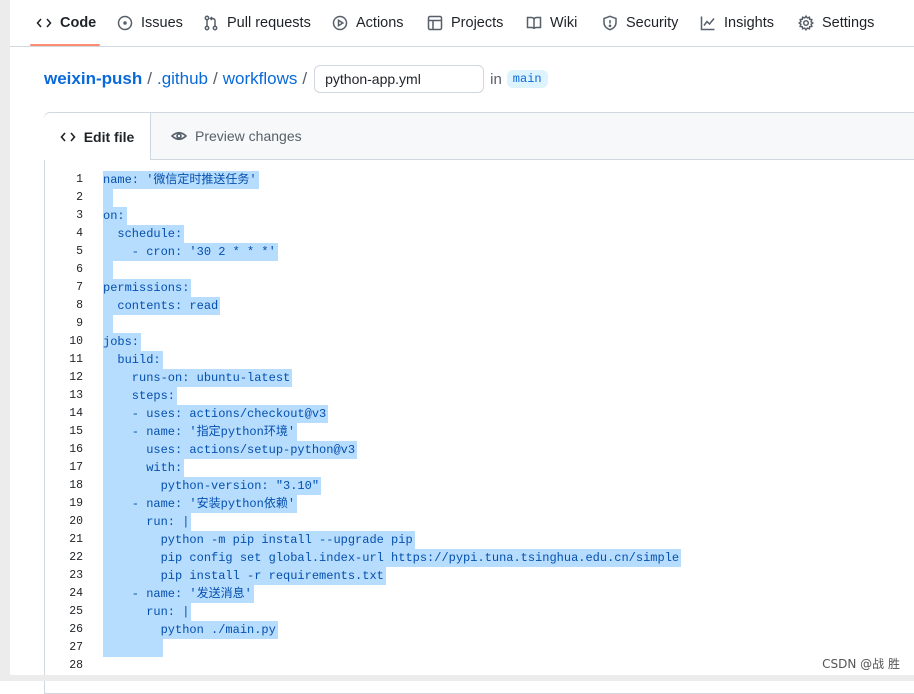  I want to click on line-number: 12, so click(76, 377).